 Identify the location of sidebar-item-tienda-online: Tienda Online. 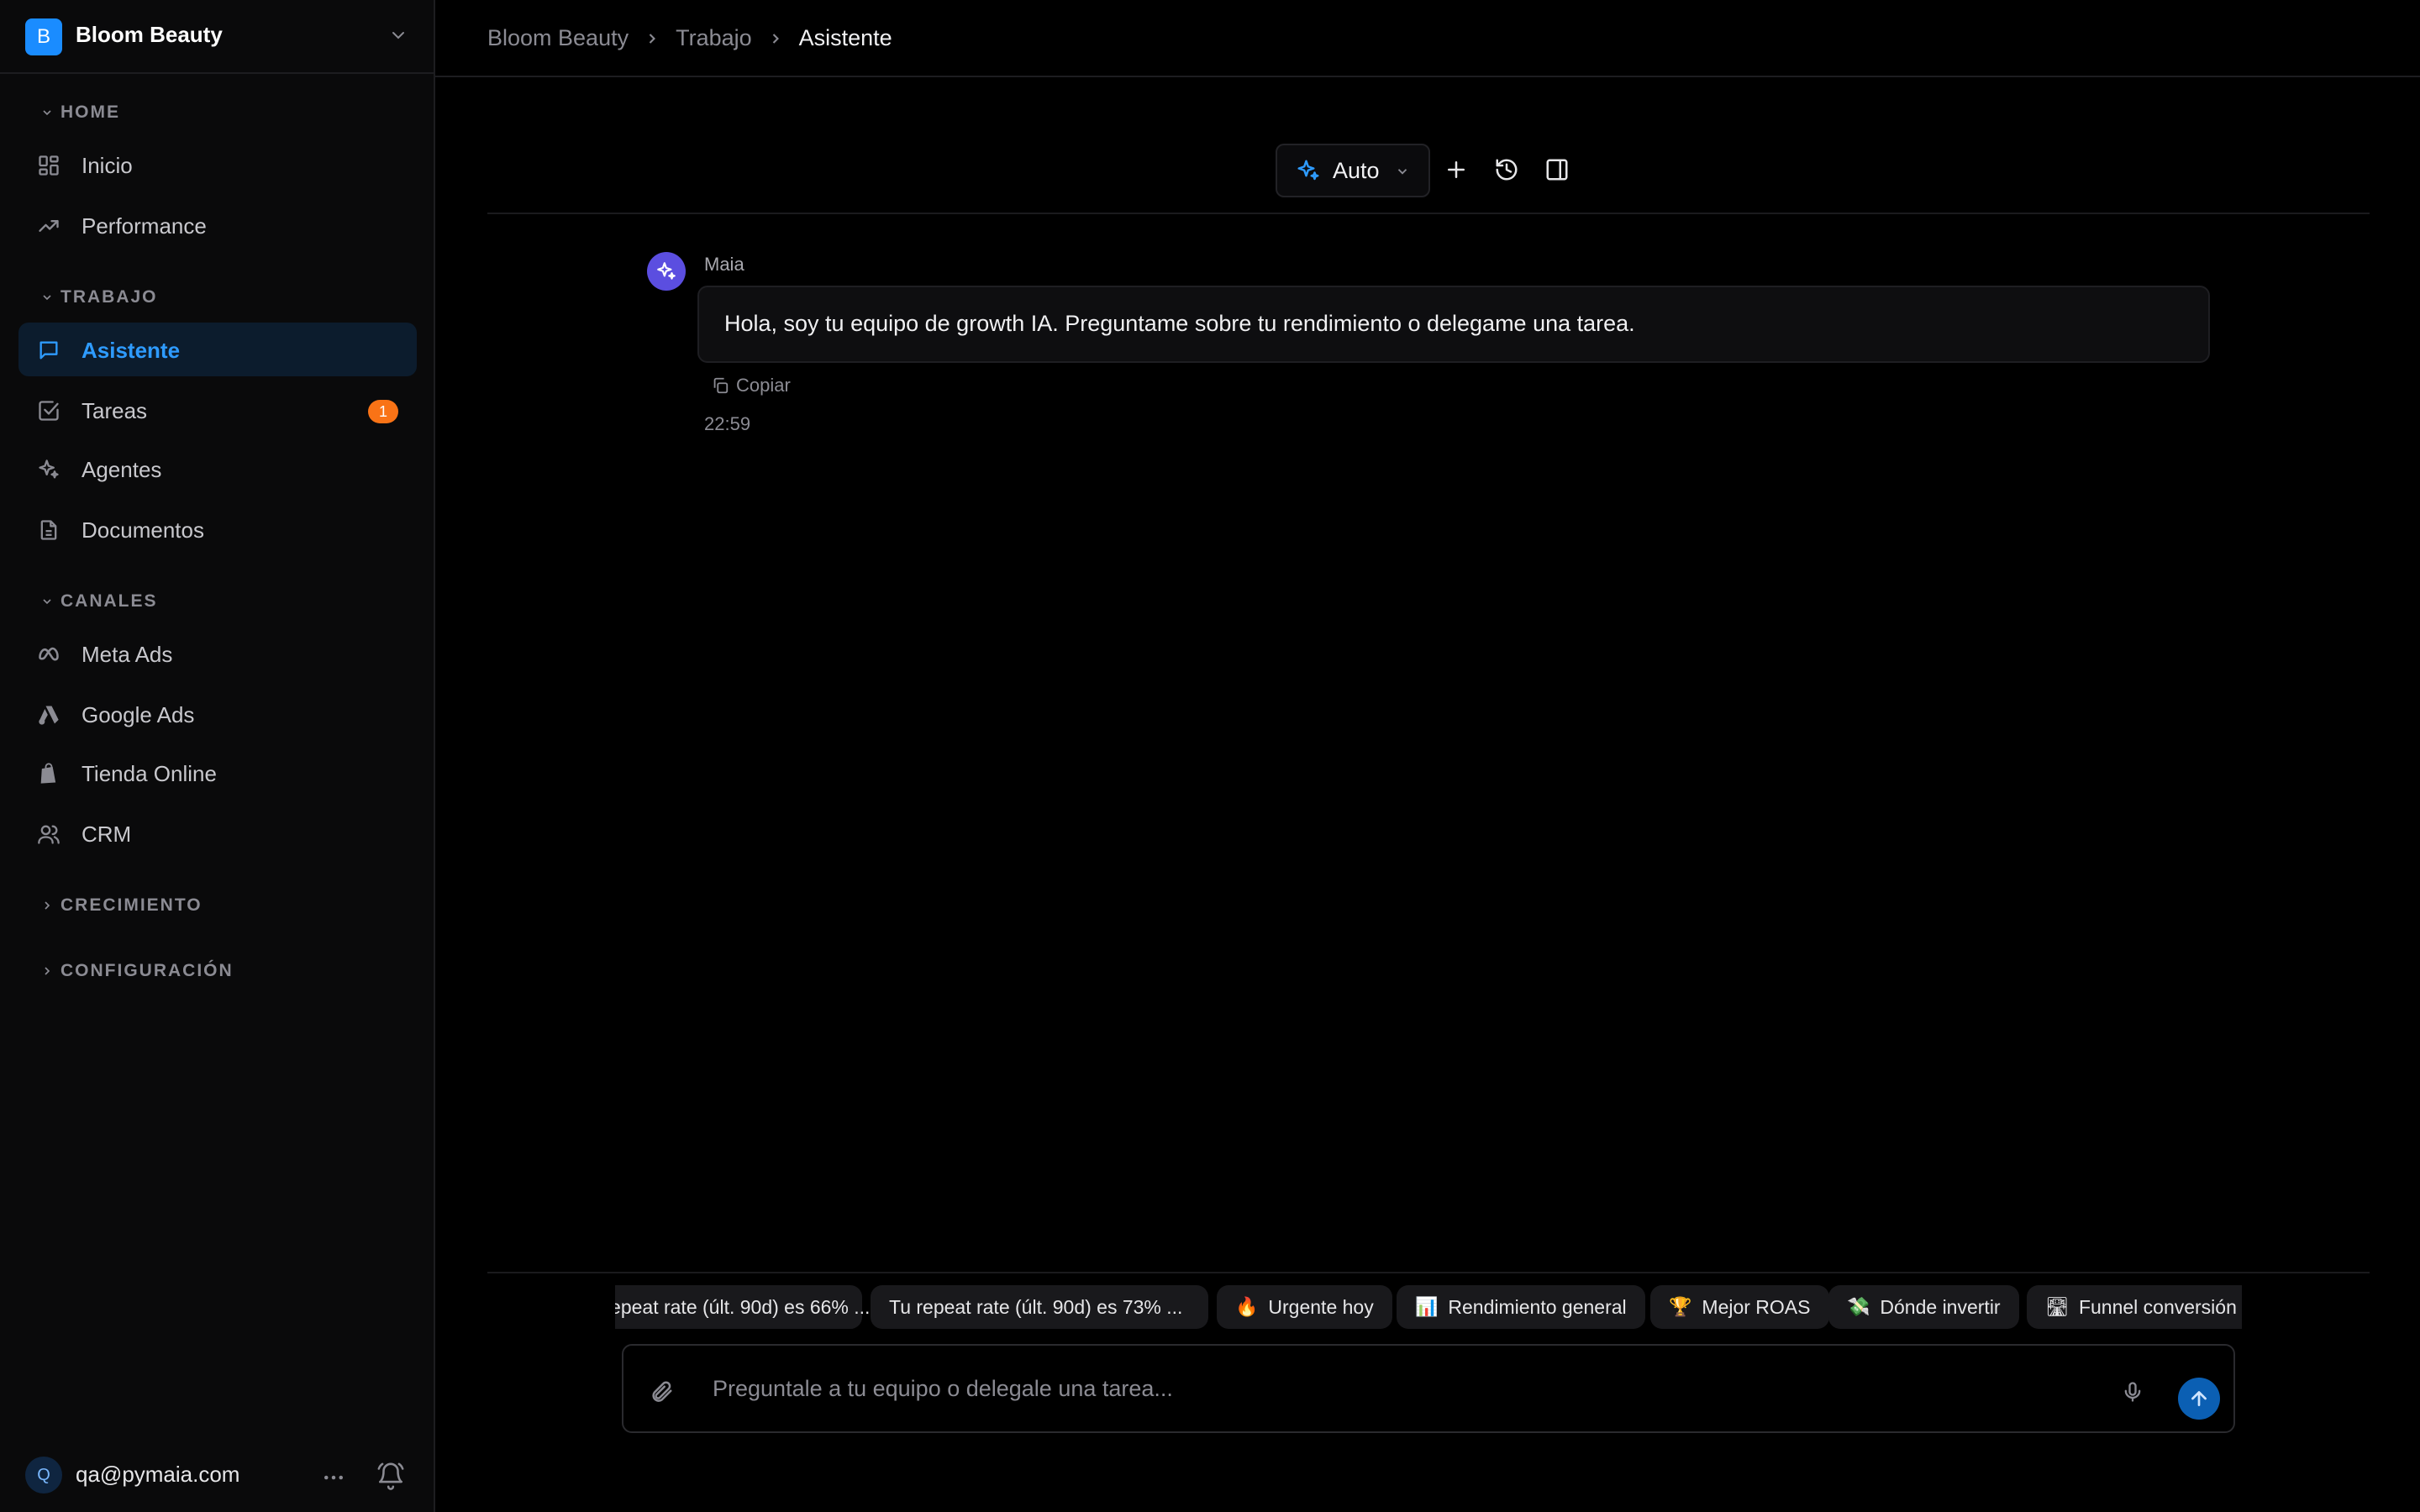
(218, 773).